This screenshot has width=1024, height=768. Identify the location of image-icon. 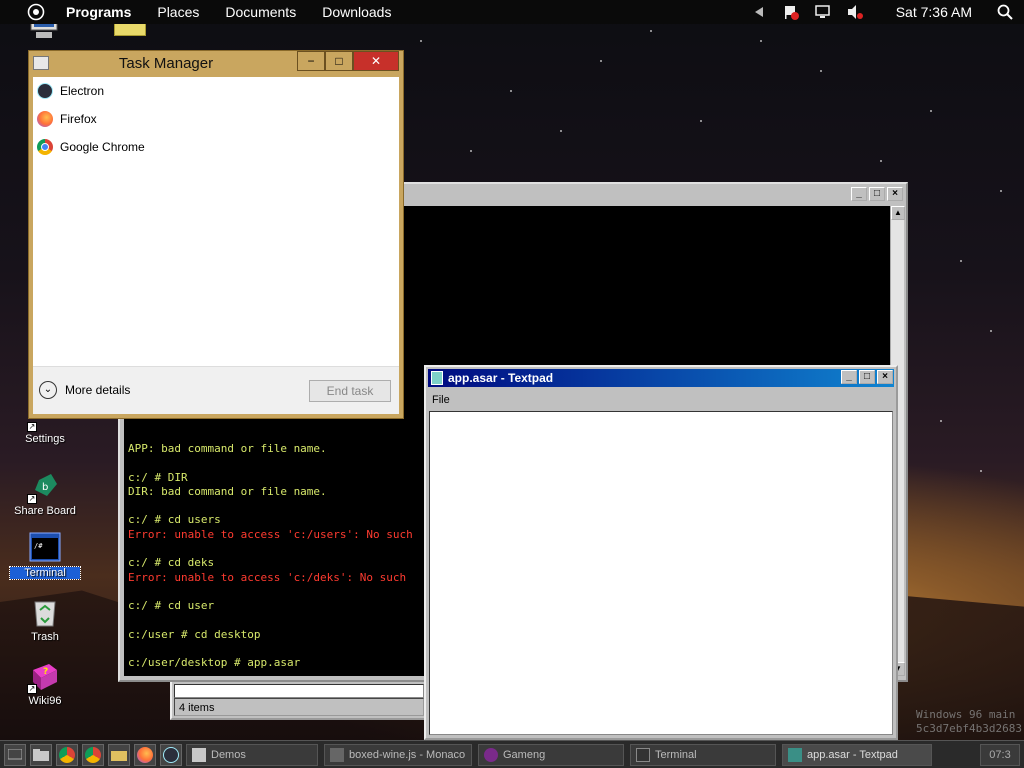
(199, 754).